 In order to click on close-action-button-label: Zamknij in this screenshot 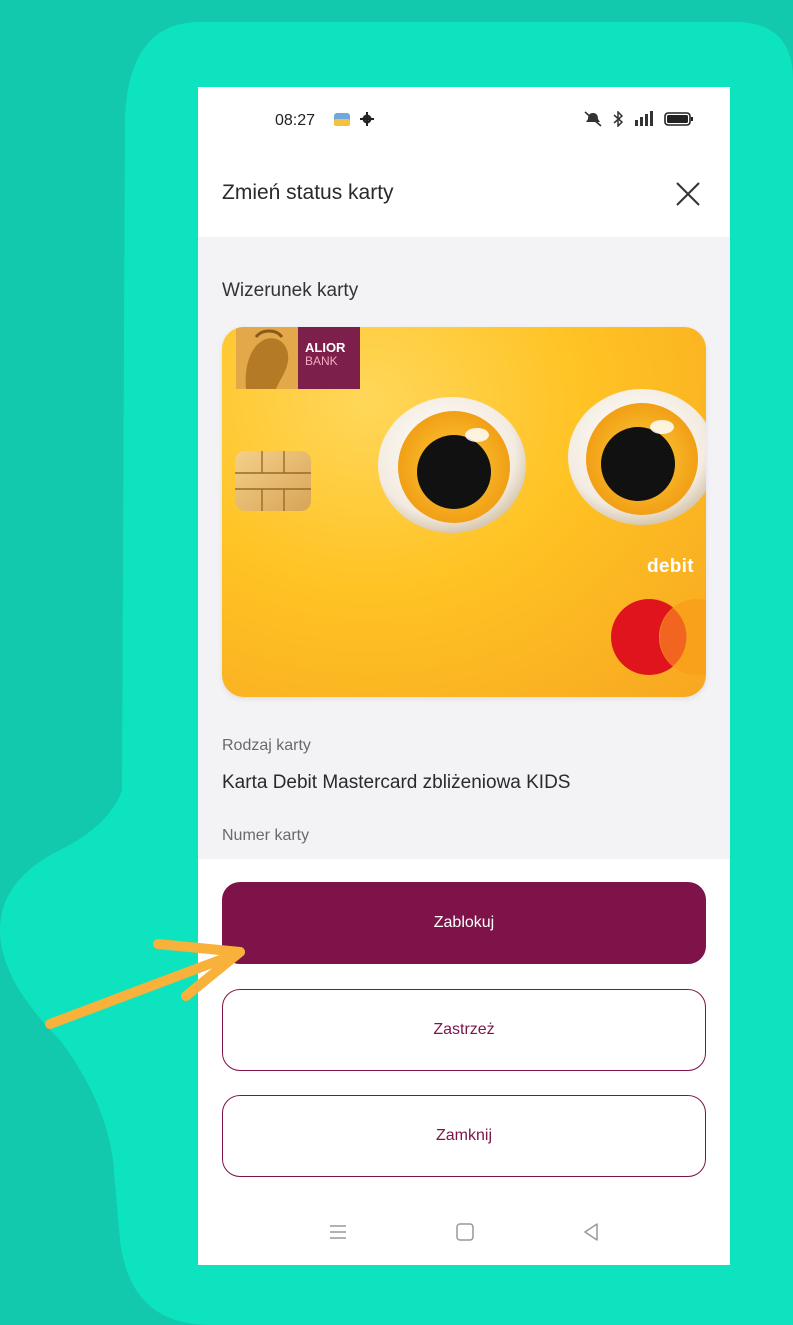, I will do `click(463, 1135)`.